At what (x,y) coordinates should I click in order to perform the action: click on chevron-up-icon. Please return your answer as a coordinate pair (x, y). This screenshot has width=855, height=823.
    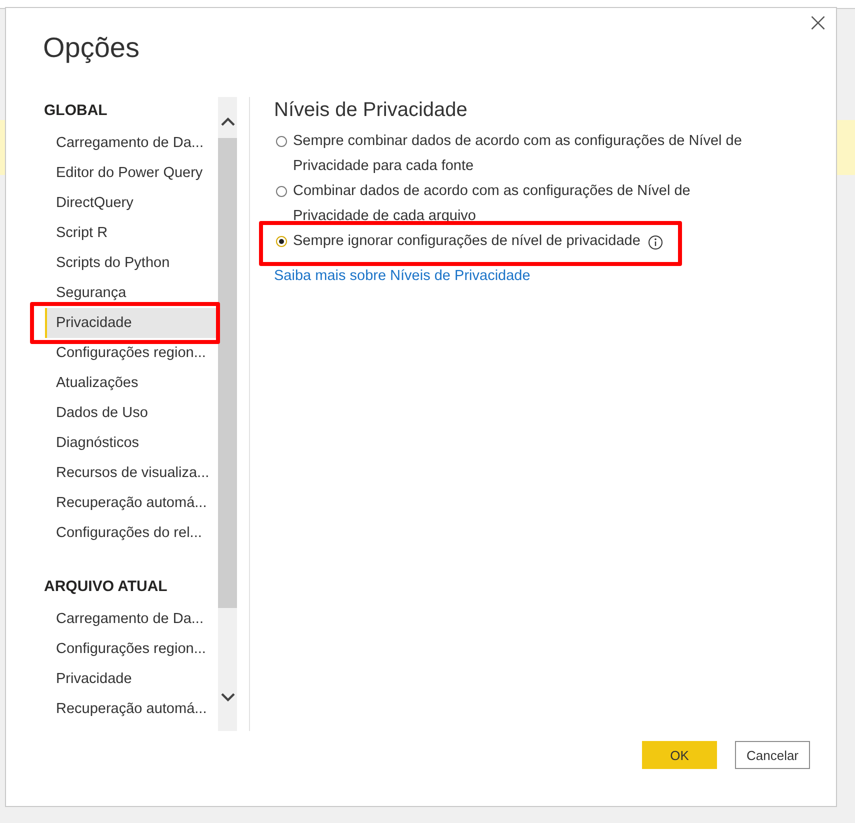
    Looking at the image, I should click on (227, 121).